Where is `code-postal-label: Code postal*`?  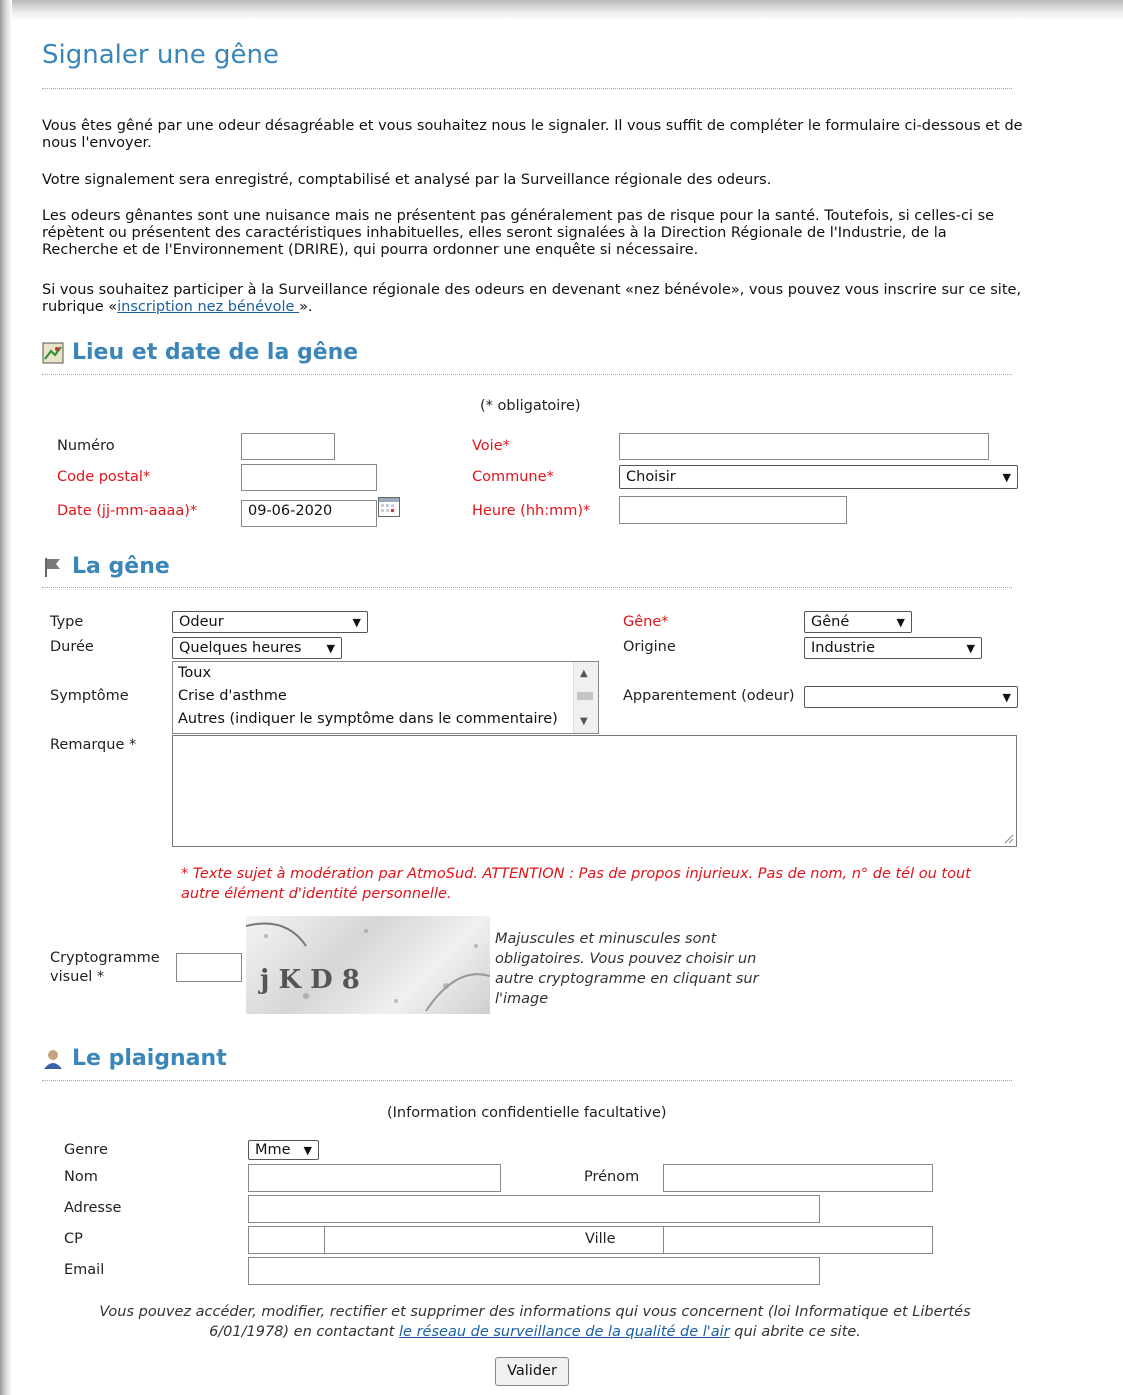
code-postal-label: Code postal* is located at coordinates (104, 477).